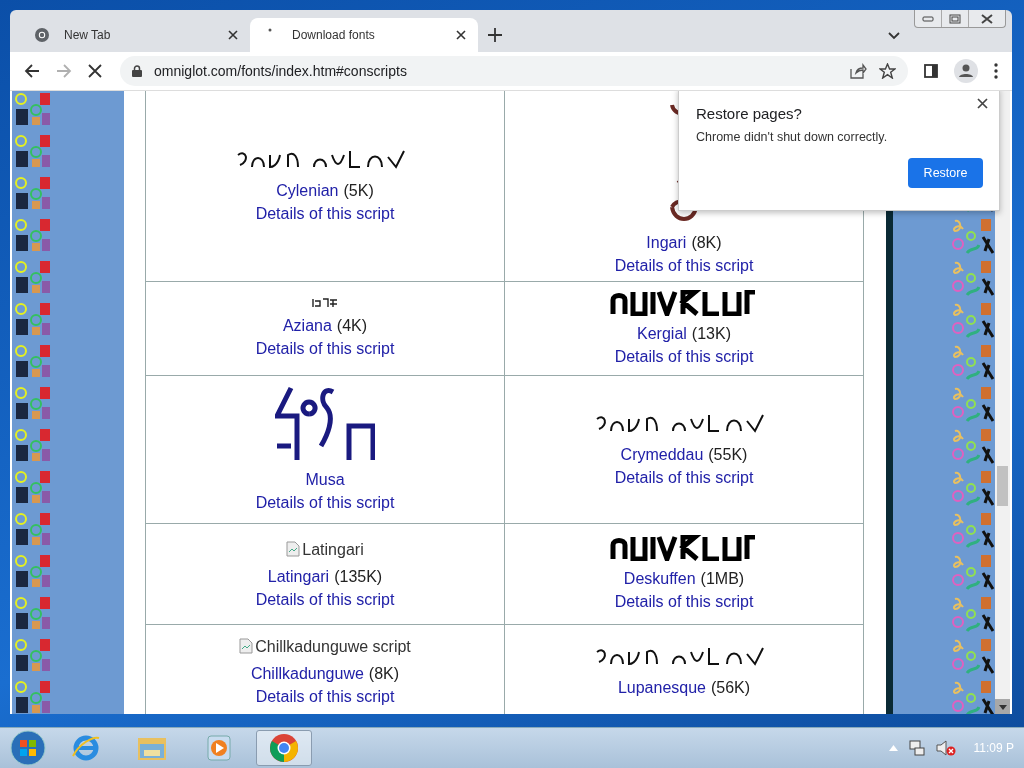 The height and width of the screenshot is (768, 1024). What do you see at coordinates (325, 549) in the screenshot?
I see `broken-image: Latingari` at bounding box center [325, 549].